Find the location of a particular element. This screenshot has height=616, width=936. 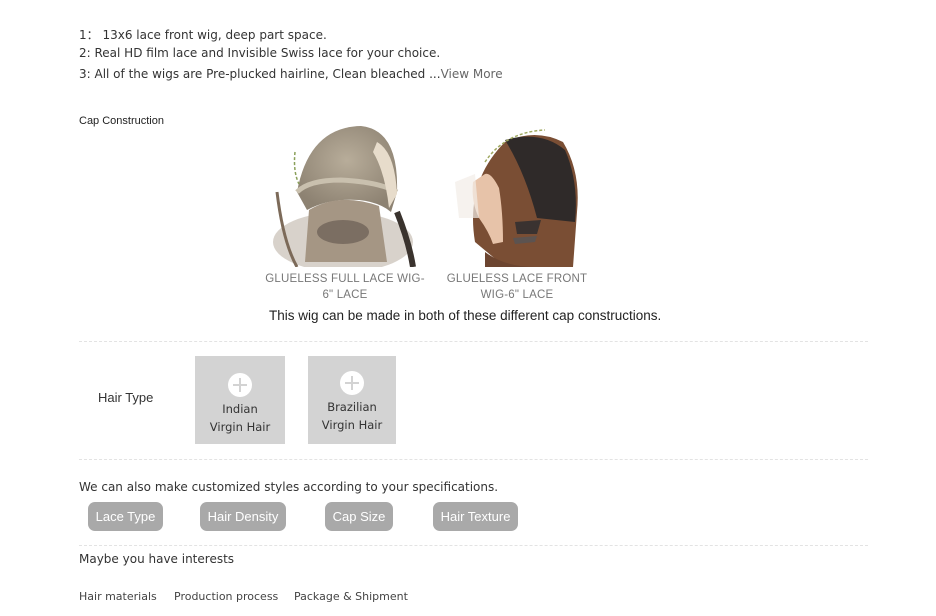

link-package-shipment: Package & Shipment is located at coordinates (351, 596).